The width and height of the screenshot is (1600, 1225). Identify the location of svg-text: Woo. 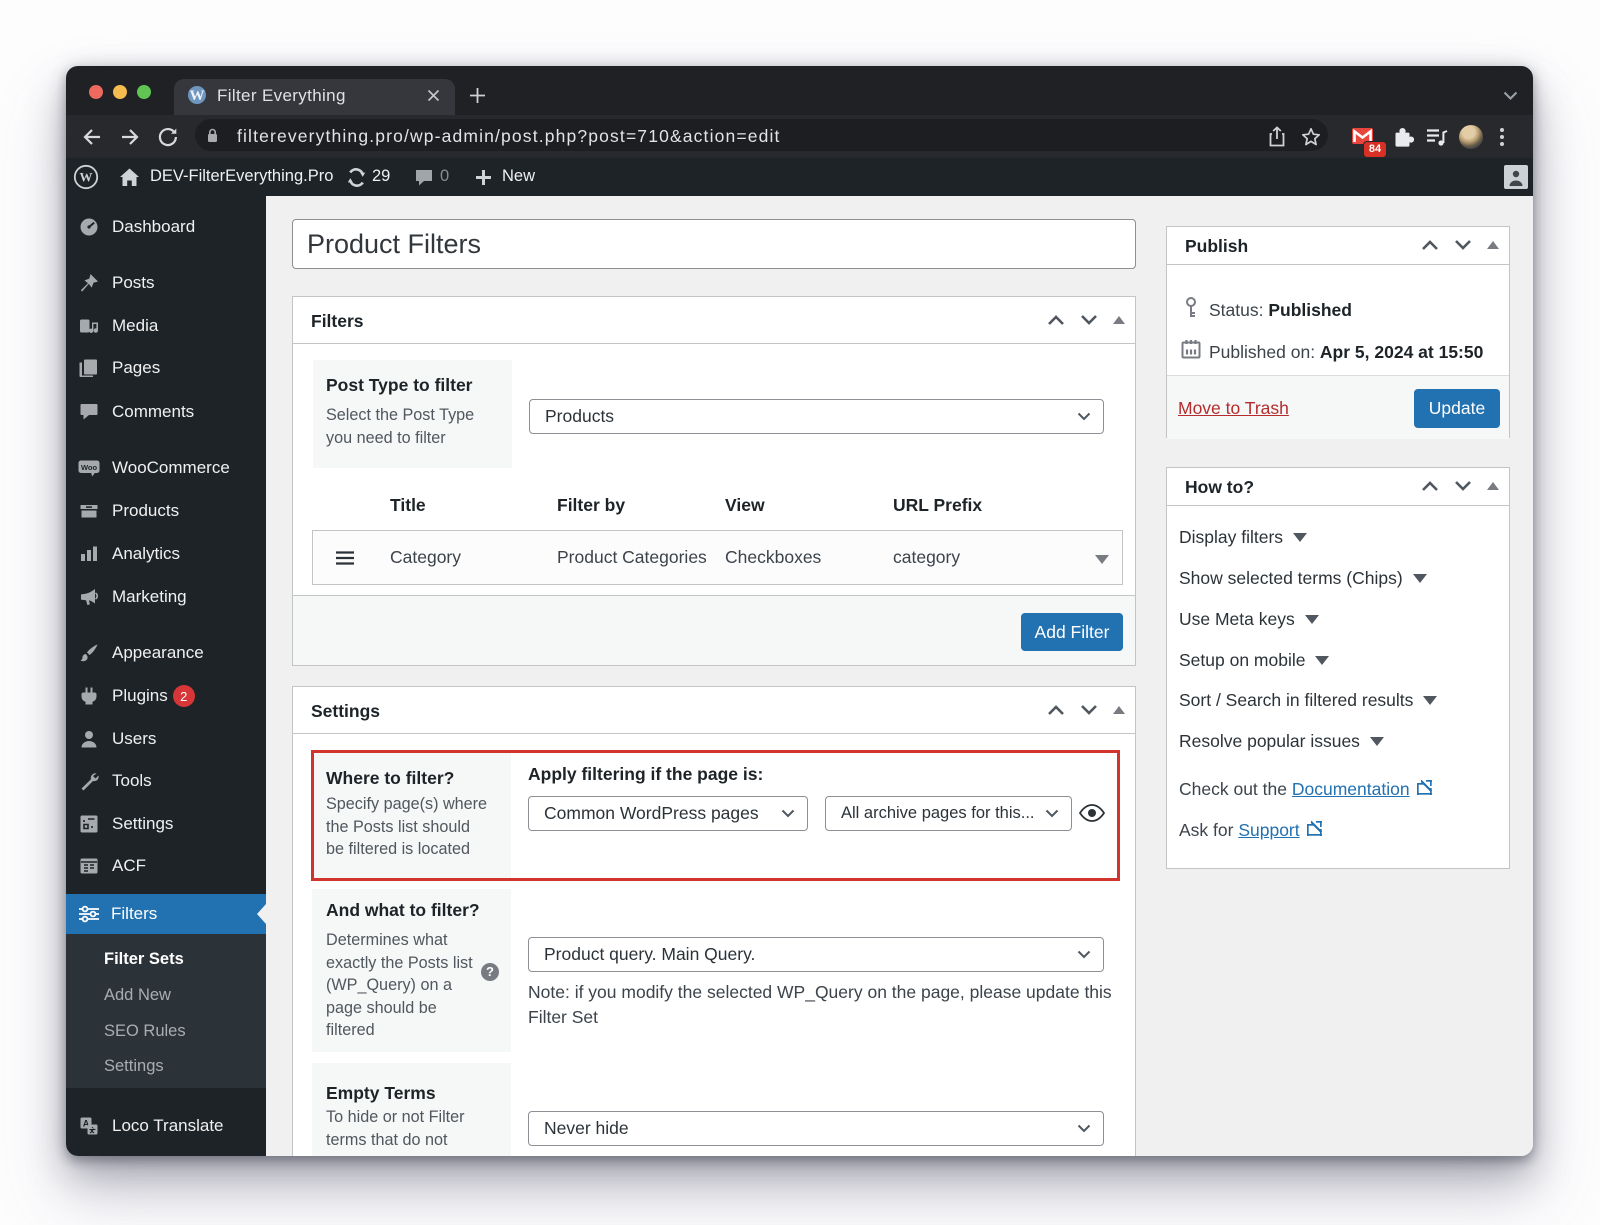
(89, 467).